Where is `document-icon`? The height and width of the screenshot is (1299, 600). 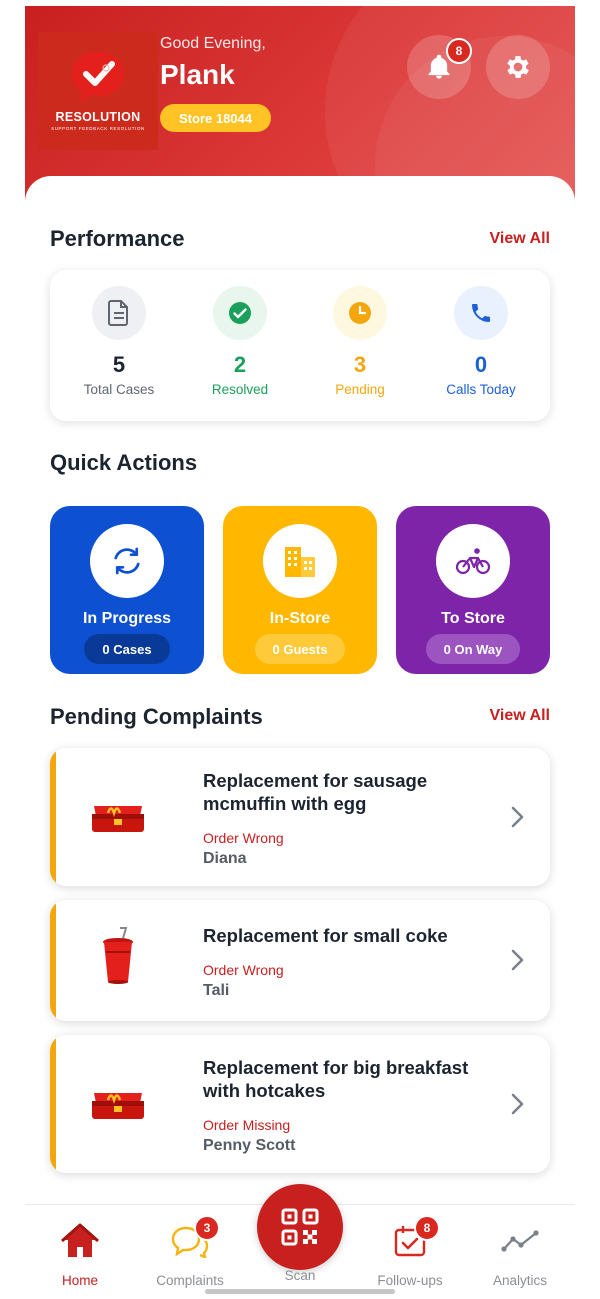
document-icon is located at coordinates (118, 313).